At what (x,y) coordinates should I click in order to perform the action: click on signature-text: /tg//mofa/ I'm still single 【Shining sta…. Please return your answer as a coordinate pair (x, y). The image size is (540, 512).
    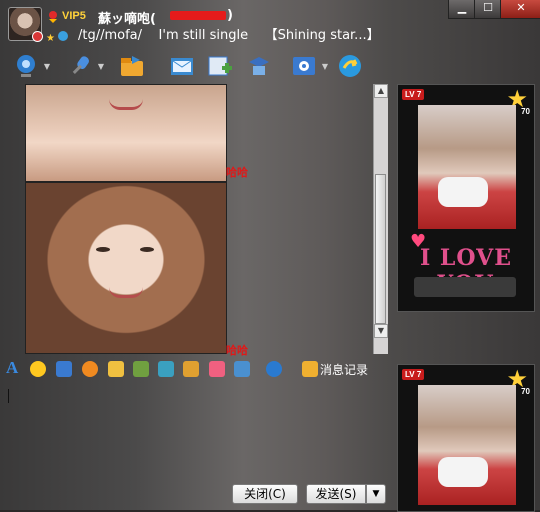
    Looking at the image, I should click on (229, 35).